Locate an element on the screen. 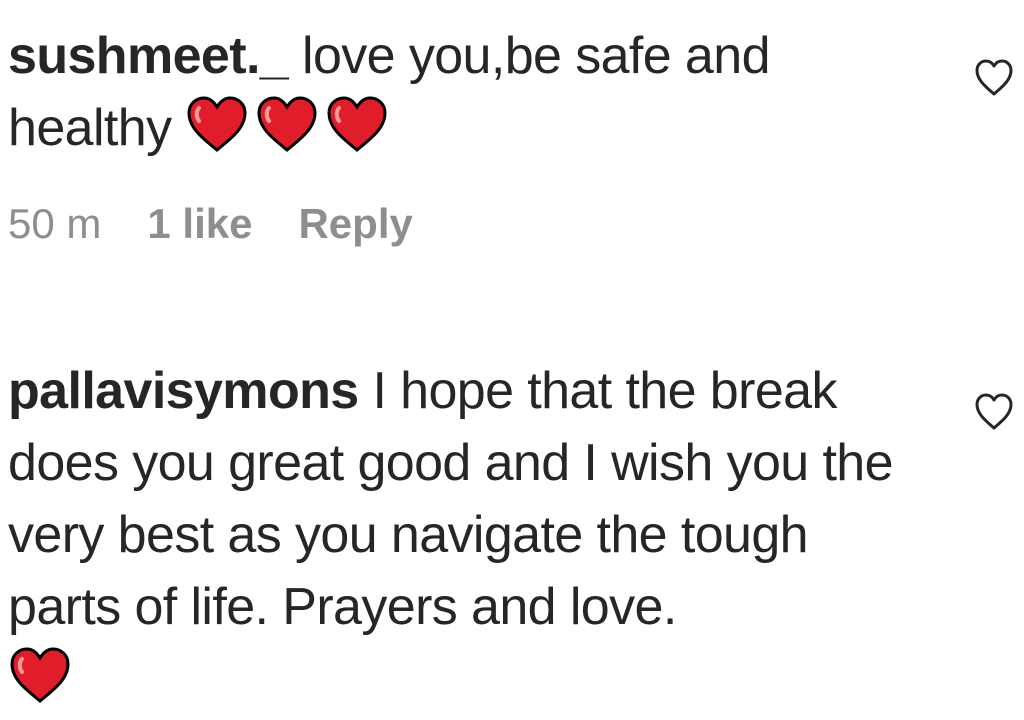 This screenshot has width=1024, height=720. comment-meta: 50 m 1 like Reply is located at coordinates (423, 224).